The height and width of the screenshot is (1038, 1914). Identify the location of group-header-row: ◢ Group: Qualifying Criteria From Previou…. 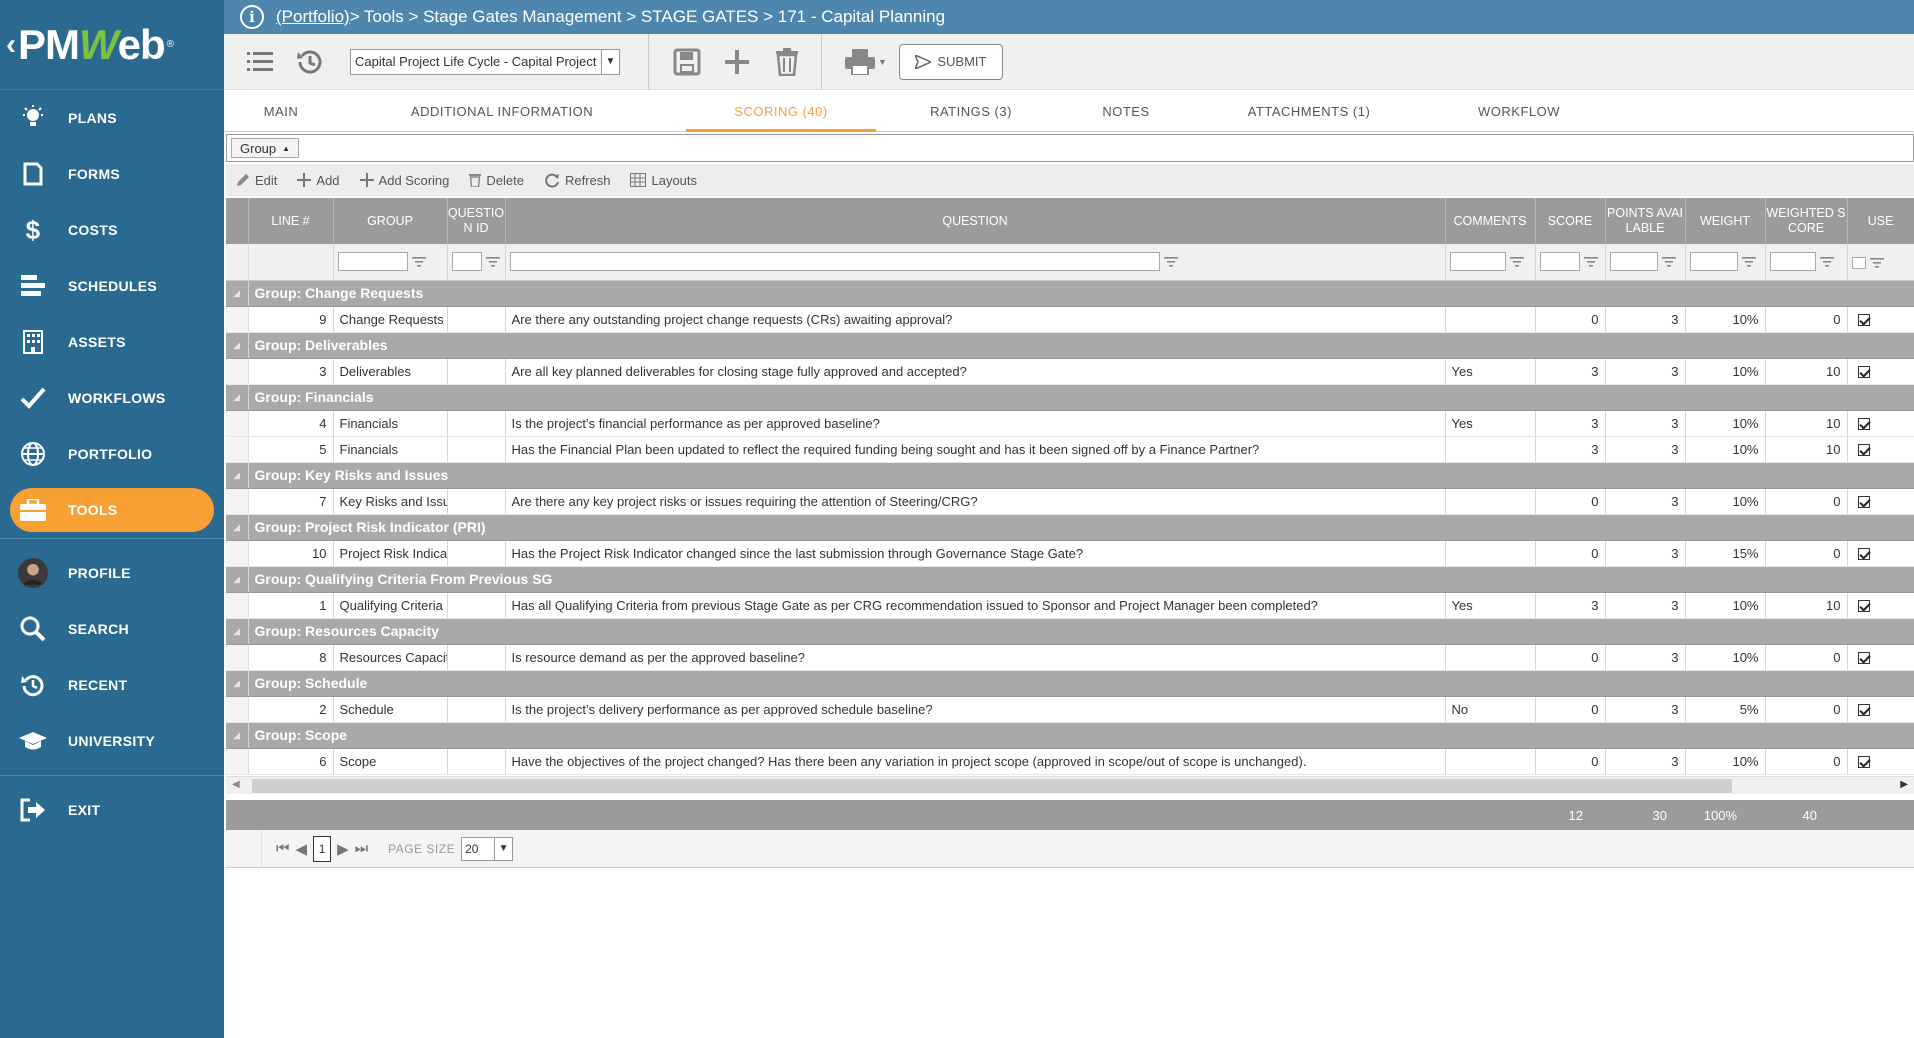
(1070, 579).